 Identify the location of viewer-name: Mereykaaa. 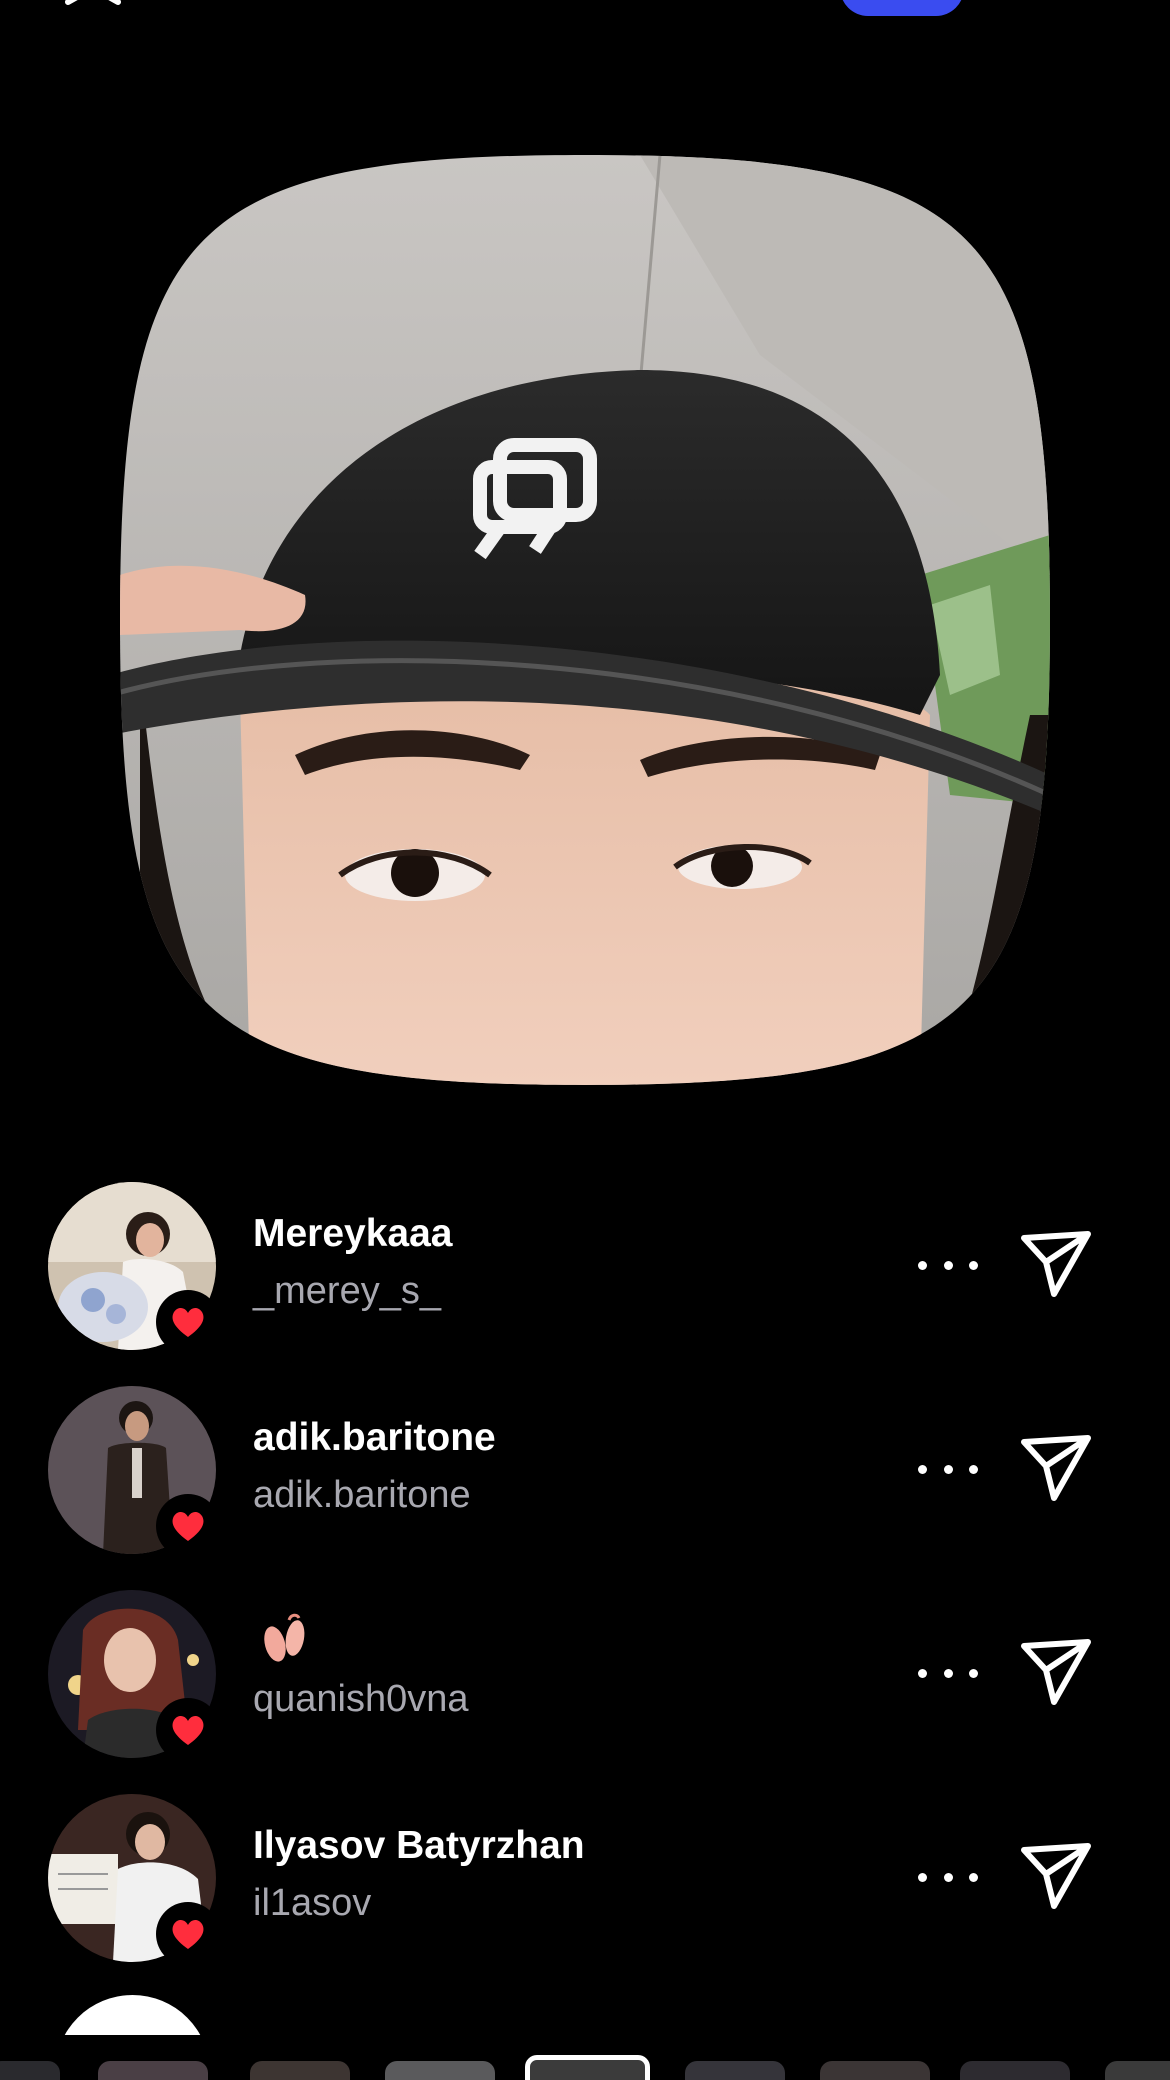
(353, 1233).